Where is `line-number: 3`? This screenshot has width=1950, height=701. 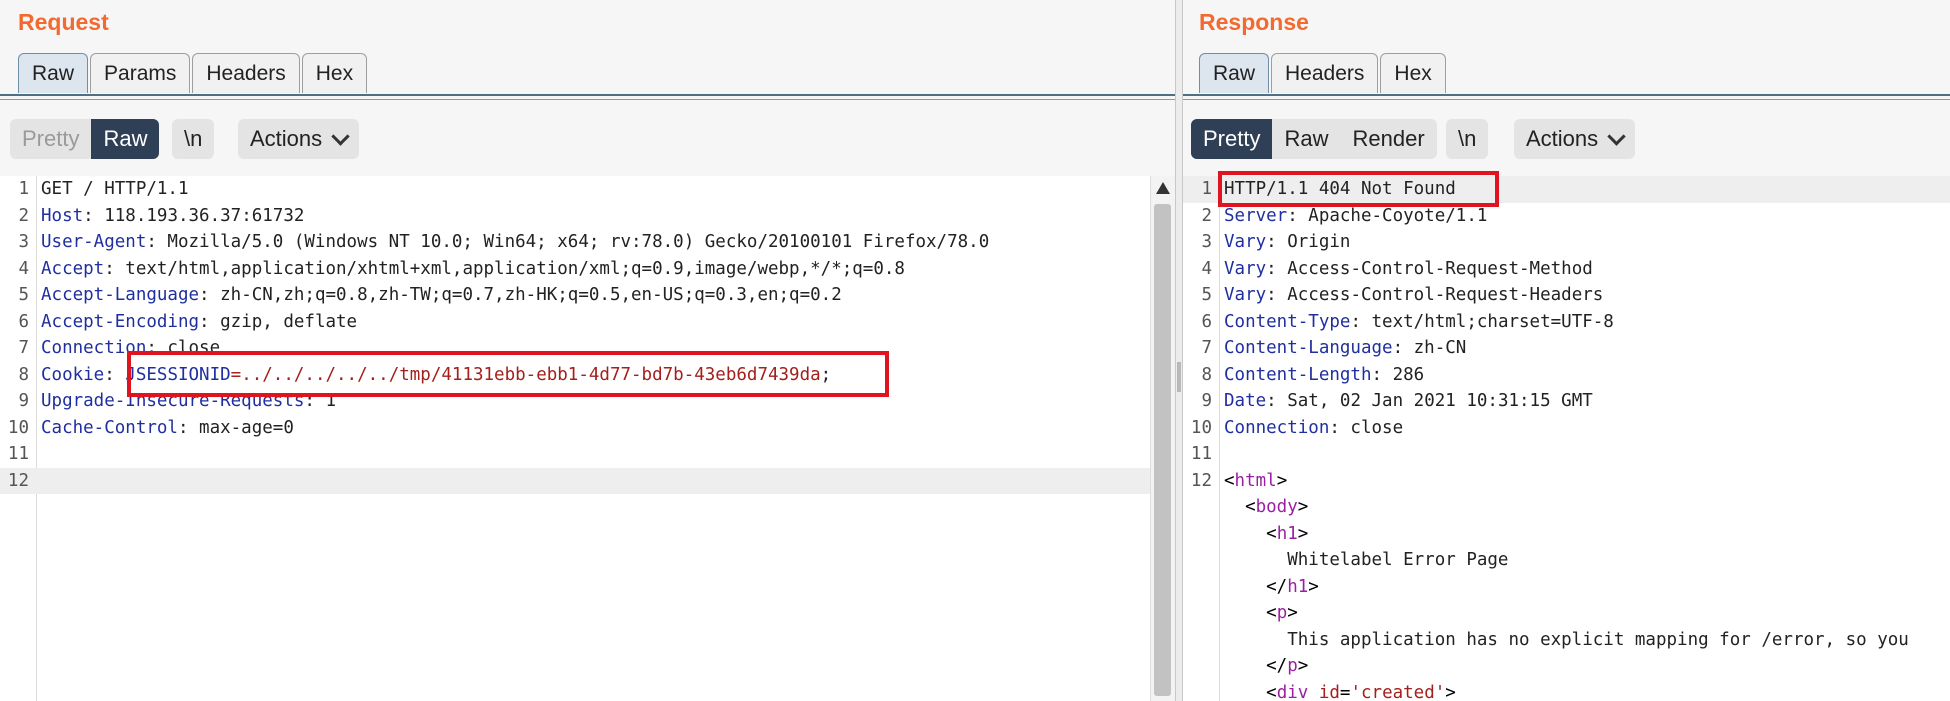 line-number: 3 is located at coordinates (1206, 242).